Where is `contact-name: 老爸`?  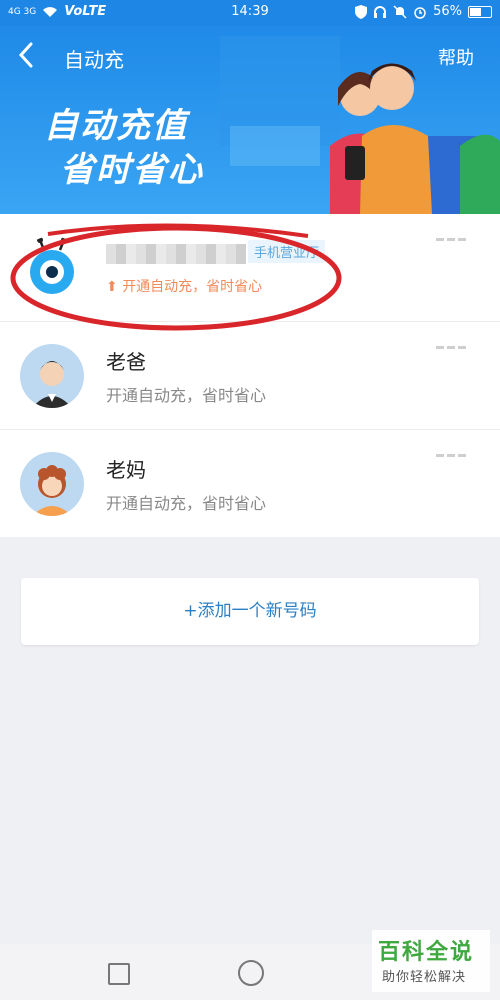 contact-name: 老爸 is located at coordinates (126, 362).